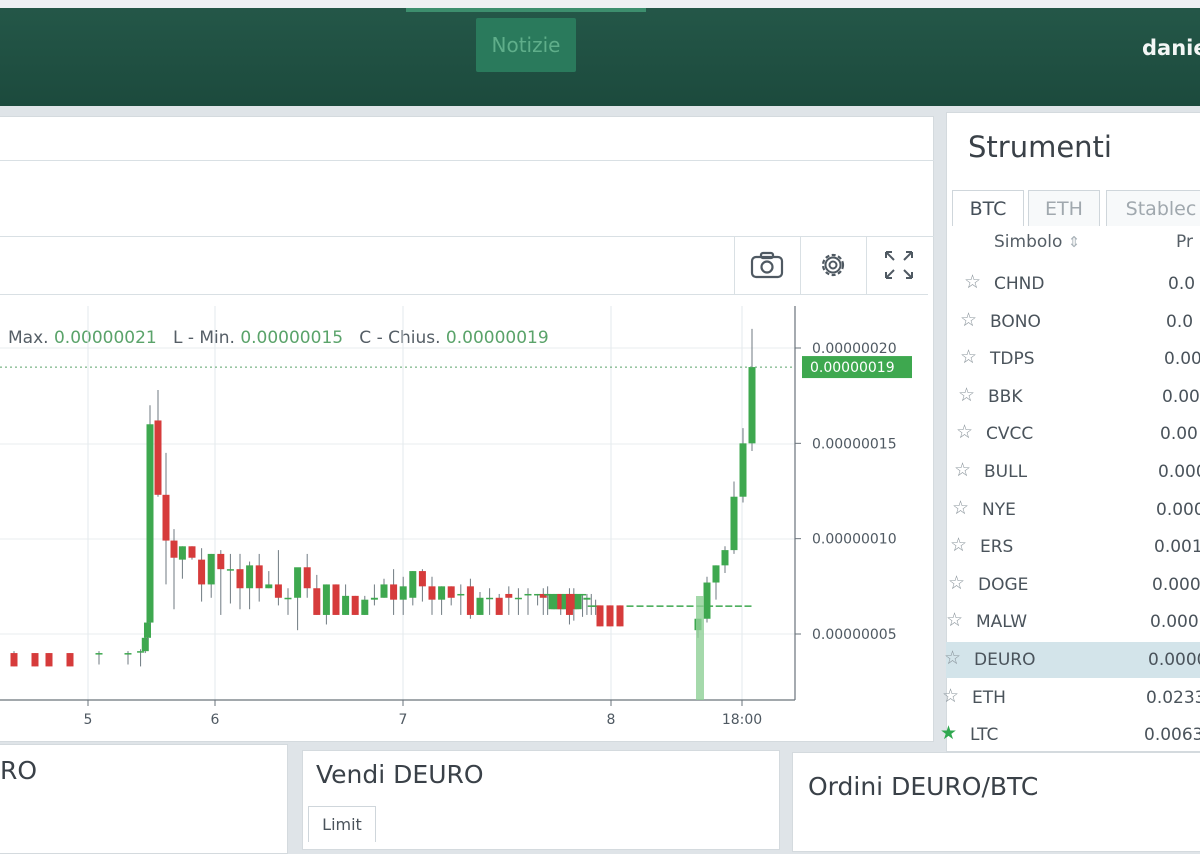  Describe the element at coordinates (1073, 622) in the screenshot. I see `symbol-row: ☆ MALW 0.000` at that location.